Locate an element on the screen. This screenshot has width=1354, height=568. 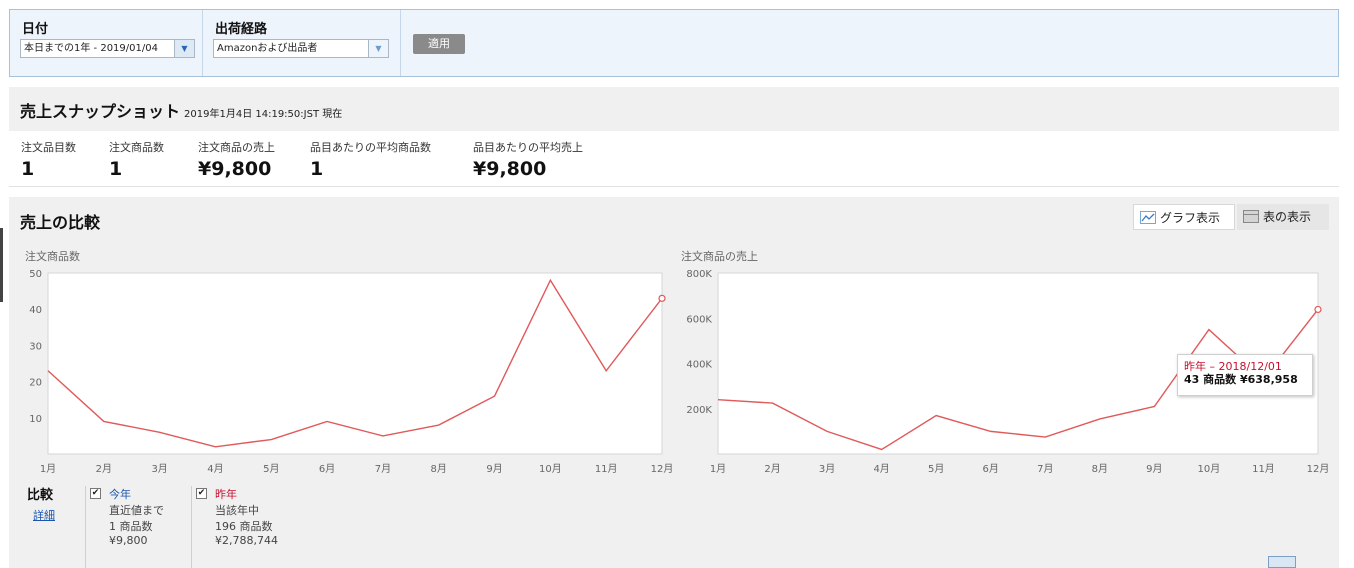
y-tick-label: 200K is located at coordinates (699, 410).